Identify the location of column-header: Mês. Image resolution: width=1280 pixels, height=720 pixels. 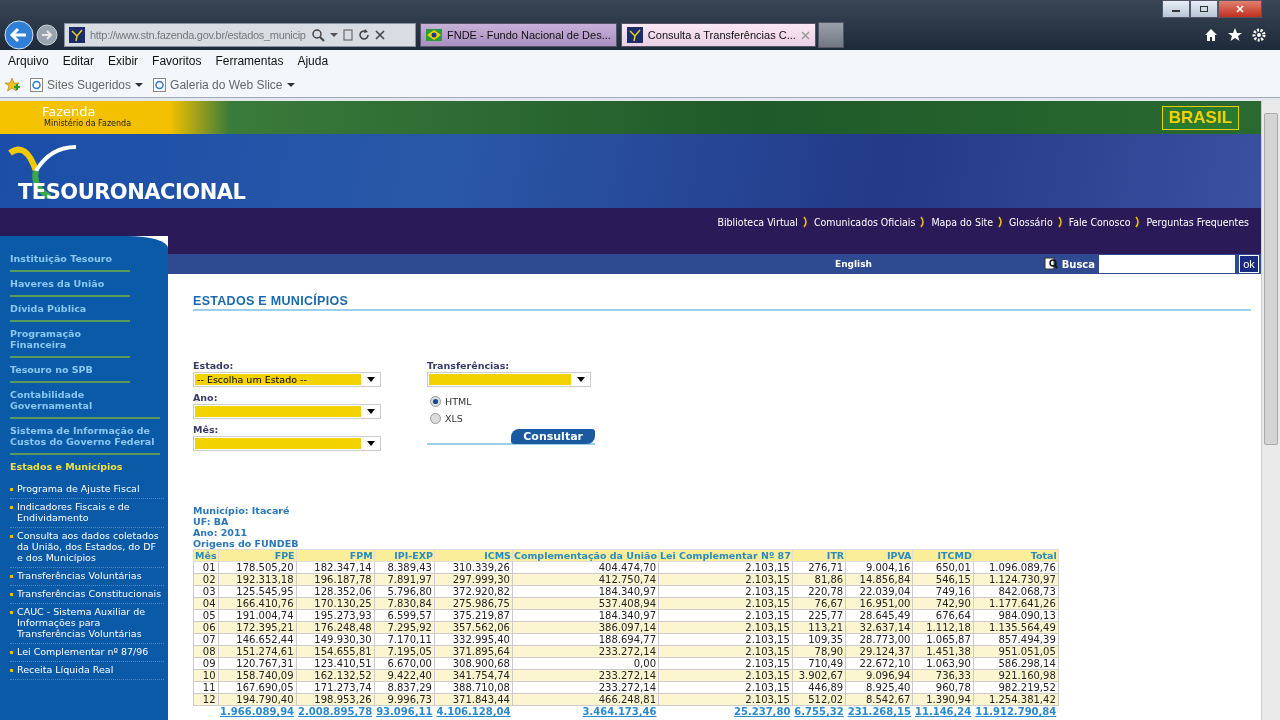
(206, 555).